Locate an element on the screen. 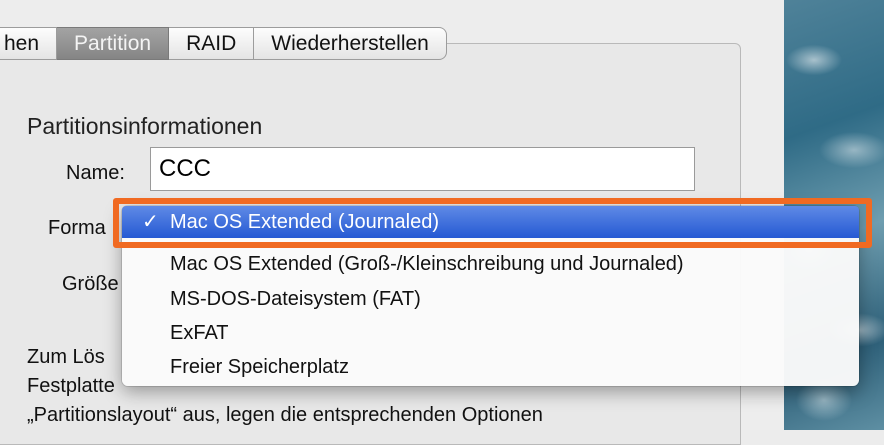 The image size is (884, 445). menu-item-free-space: Freier Speicherplatz is located at coordinates (490, 367).